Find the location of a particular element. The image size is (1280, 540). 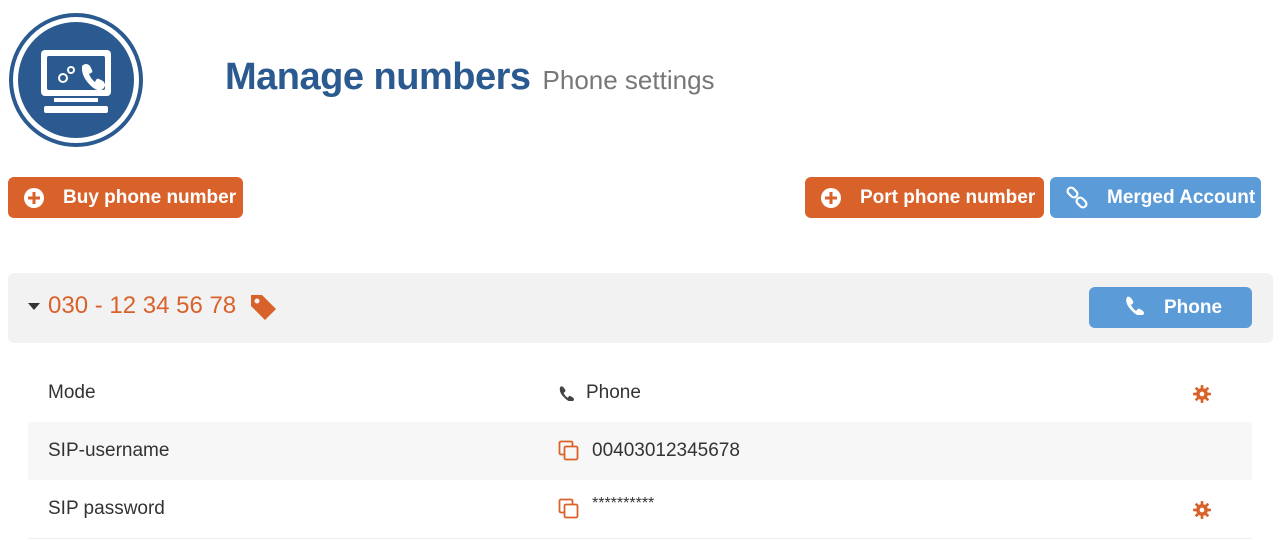

mode-value: Phone is located at coordinates (599, 393).